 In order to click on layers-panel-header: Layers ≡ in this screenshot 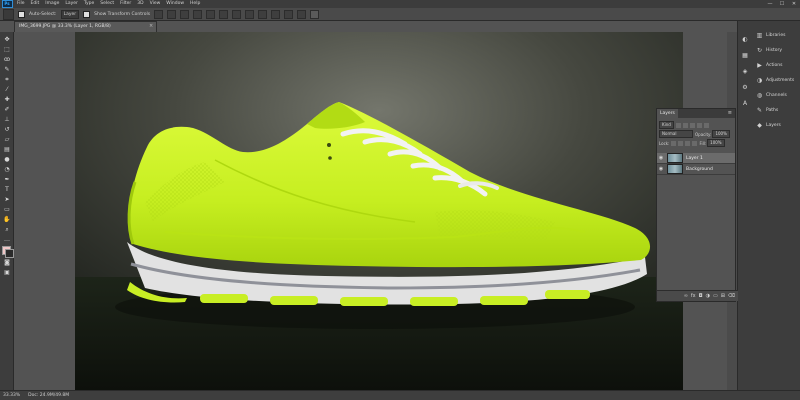, I will do `click(696, 113)`.